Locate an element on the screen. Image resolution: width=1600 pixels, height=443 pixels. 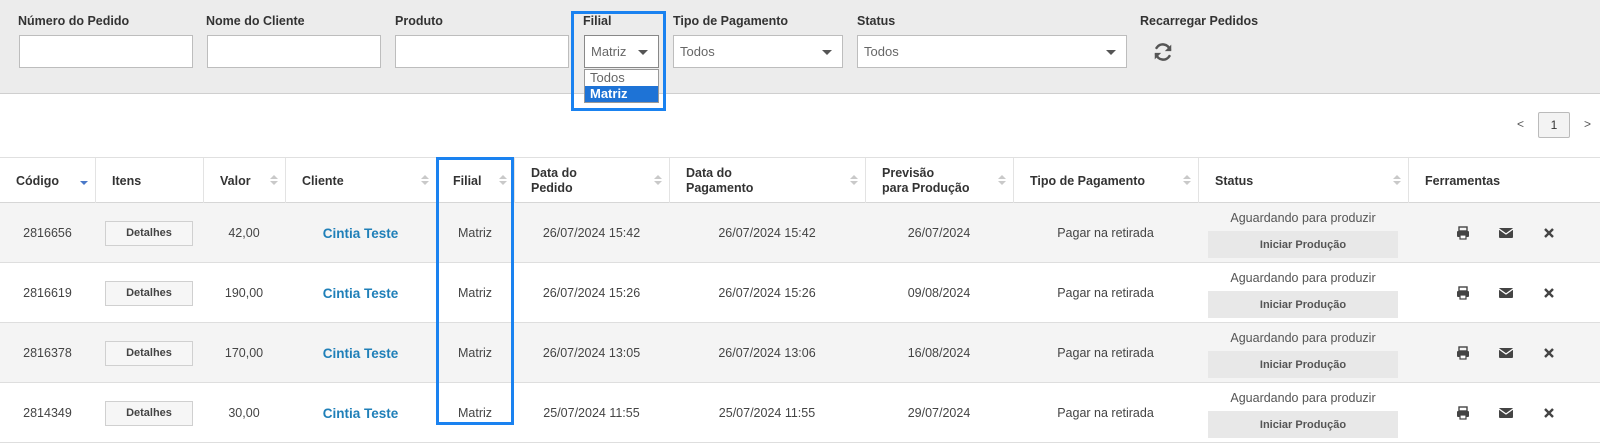
refresh-icon is located at coordinates (1163, 52).